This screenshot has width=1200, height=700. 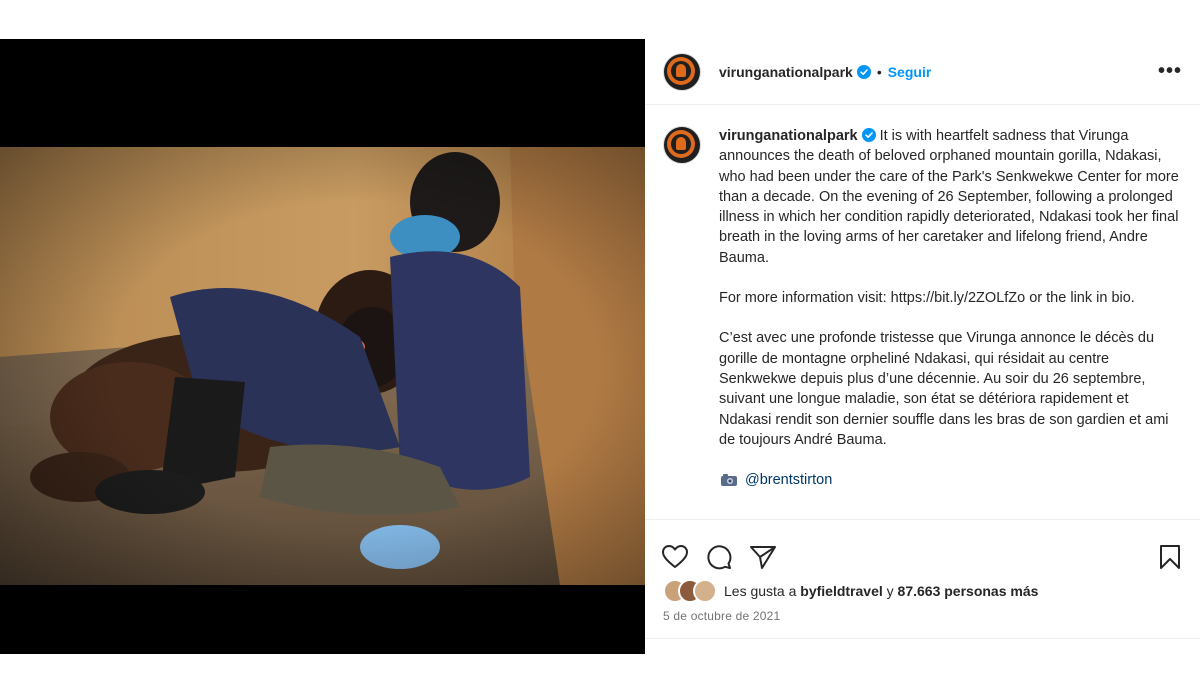 I want to click on likes-prefix: Les gusta a, so click(x=760, y=591).